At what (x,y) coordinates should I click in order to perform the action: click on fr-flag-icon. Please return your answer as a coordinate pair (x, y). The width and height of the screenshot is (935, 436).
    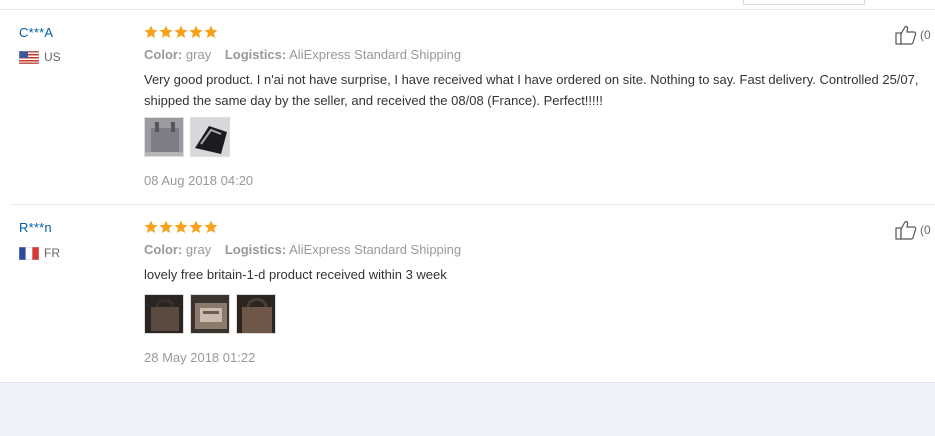
    Looking at the image, I should click on (29, 253).